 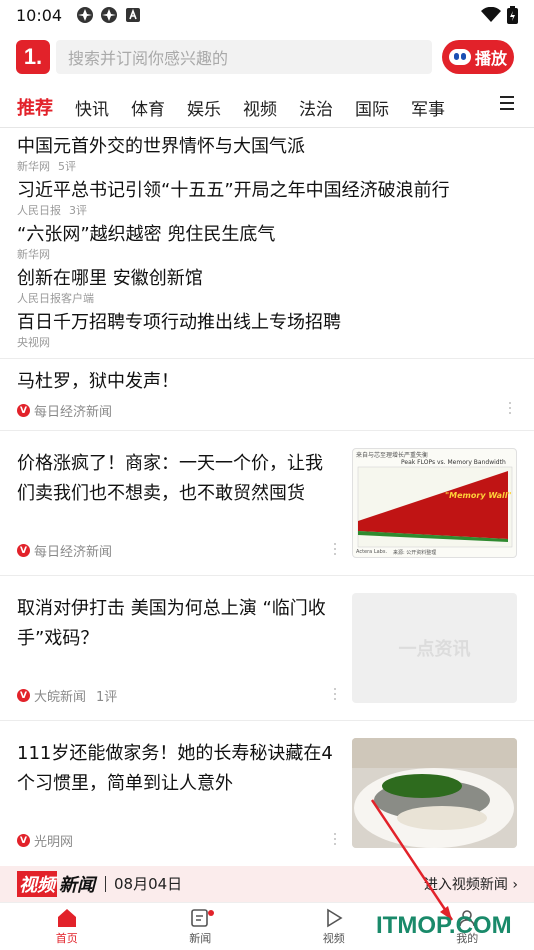 What do you see at coordinates (333, 938) in the screenshot?
I see `nav-video-label: 视频` at bounding box center [333, 938].